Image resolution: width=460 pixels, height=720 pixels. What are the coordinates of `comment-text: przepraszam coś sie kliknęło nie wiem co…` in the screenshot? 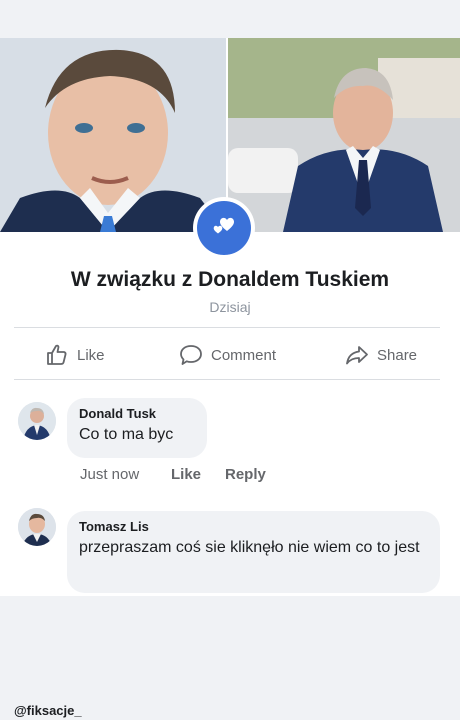 It's located at (249, 547).